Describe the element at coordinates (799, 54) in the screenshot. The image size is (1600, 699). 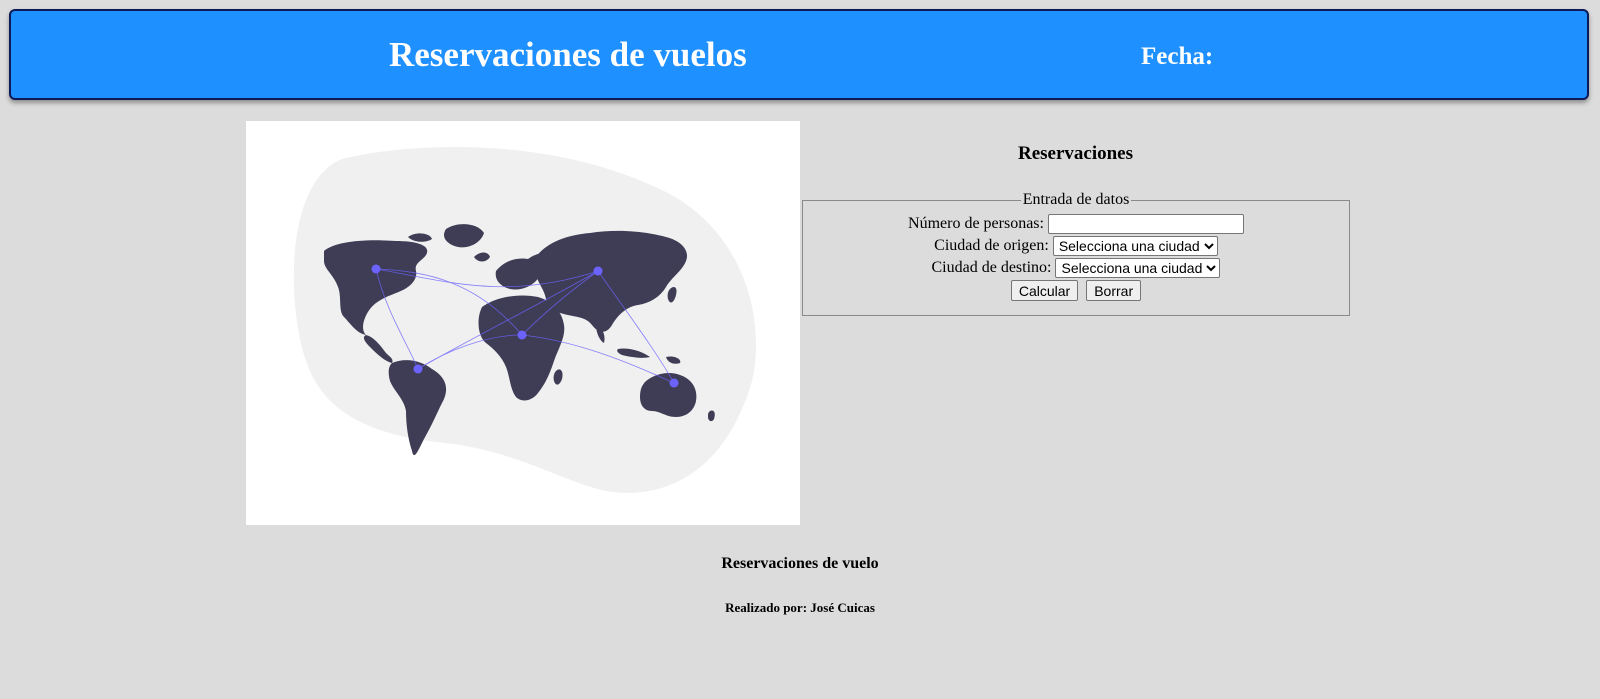
I see `page-header: Reservaciones de vuelos Fecha:` at that location.